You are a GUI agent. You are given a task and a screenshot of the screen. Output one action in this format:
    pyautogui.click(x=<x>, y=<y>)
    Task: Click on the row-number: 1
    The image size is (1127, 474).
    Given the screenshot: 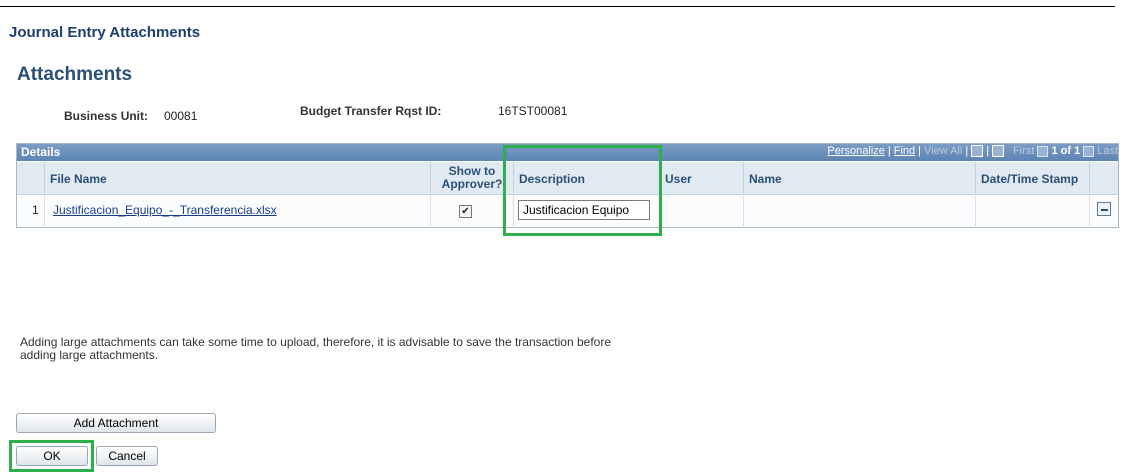 What is the action you would take?
    pyautogui.click(x=35, y=210)
    